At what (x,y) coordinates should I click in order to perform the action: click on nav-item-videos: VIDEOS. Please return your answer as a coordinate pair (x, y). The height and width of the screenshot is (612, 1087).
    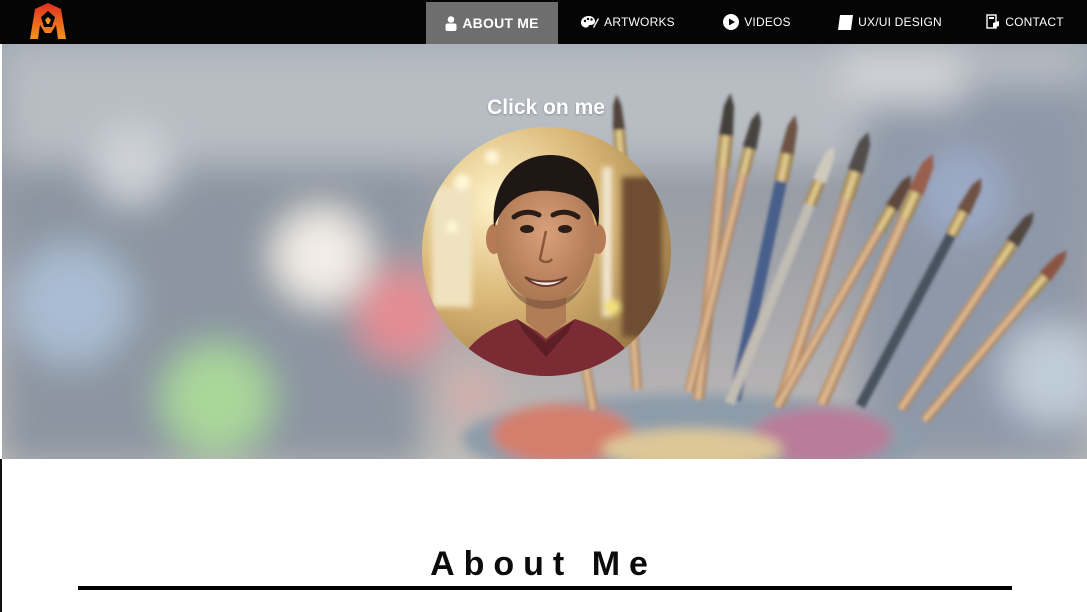
    Looking at the image, I should click on (757, 22).